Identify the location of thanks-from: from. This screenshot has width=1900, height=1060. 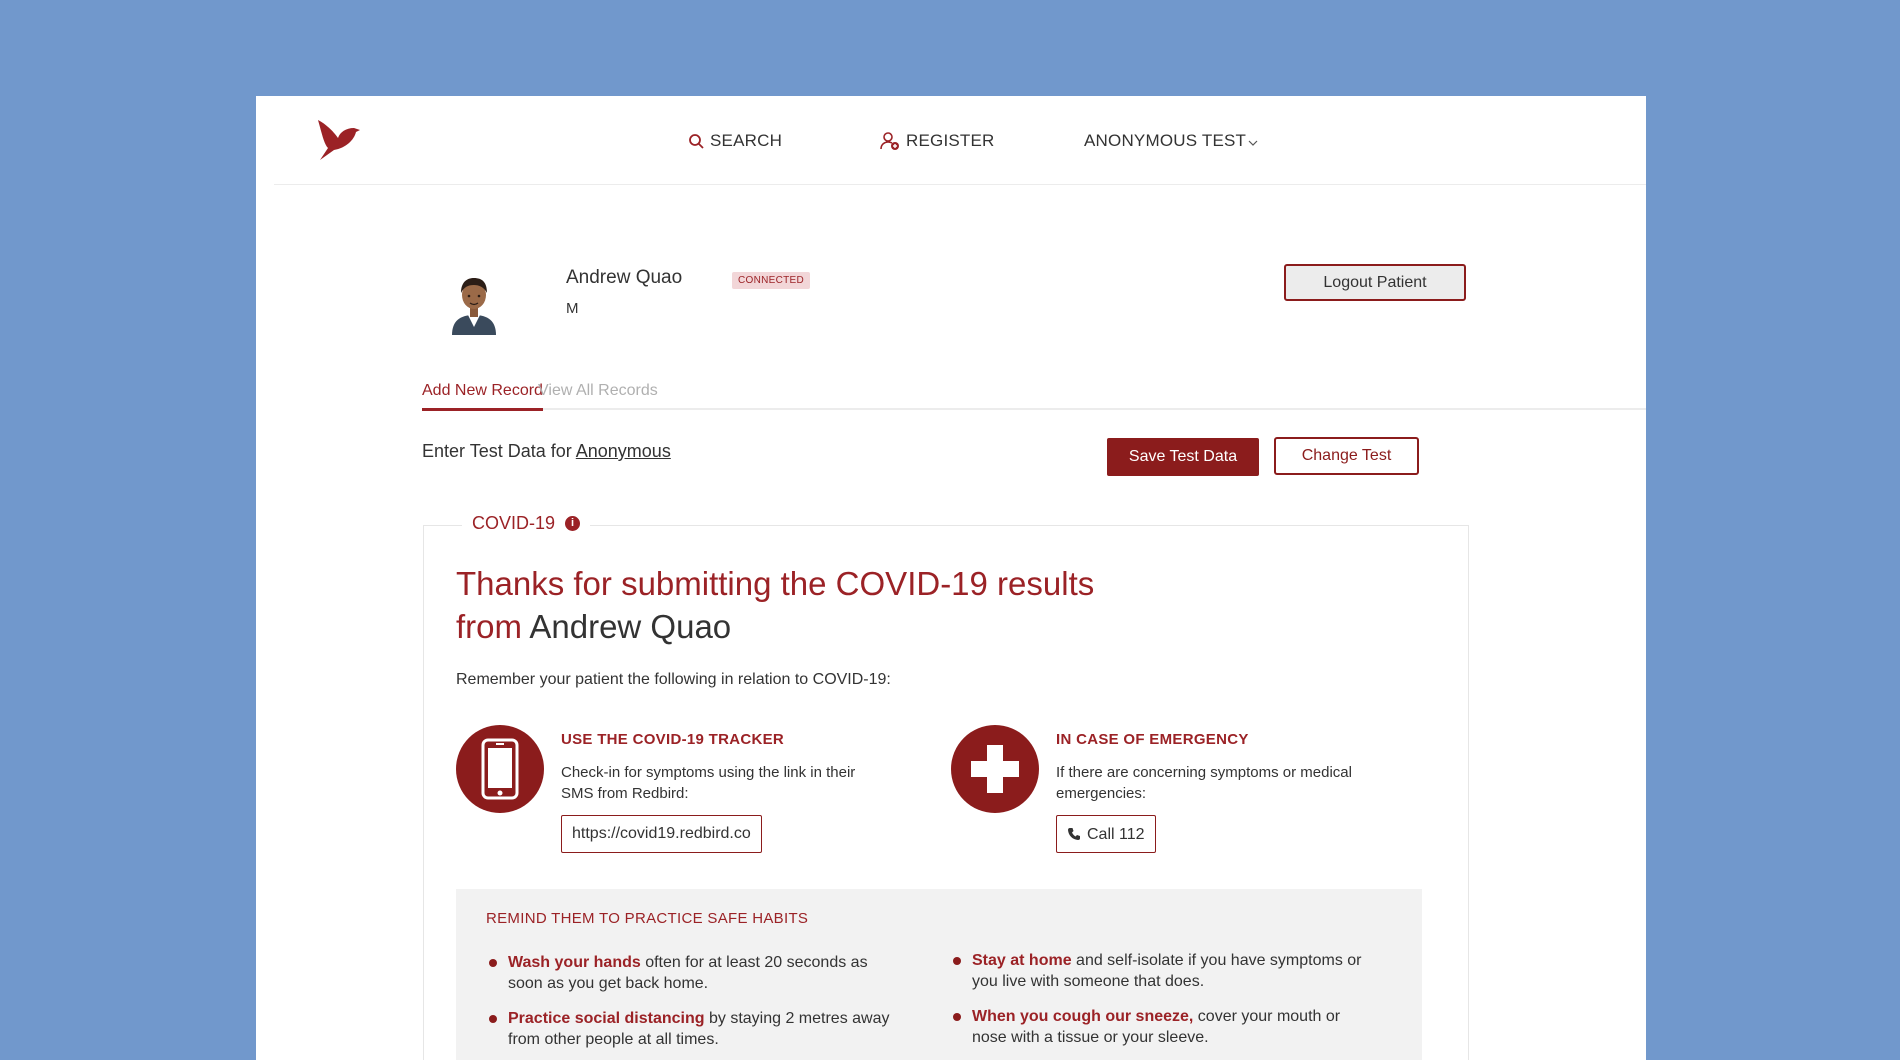
(489, 626).